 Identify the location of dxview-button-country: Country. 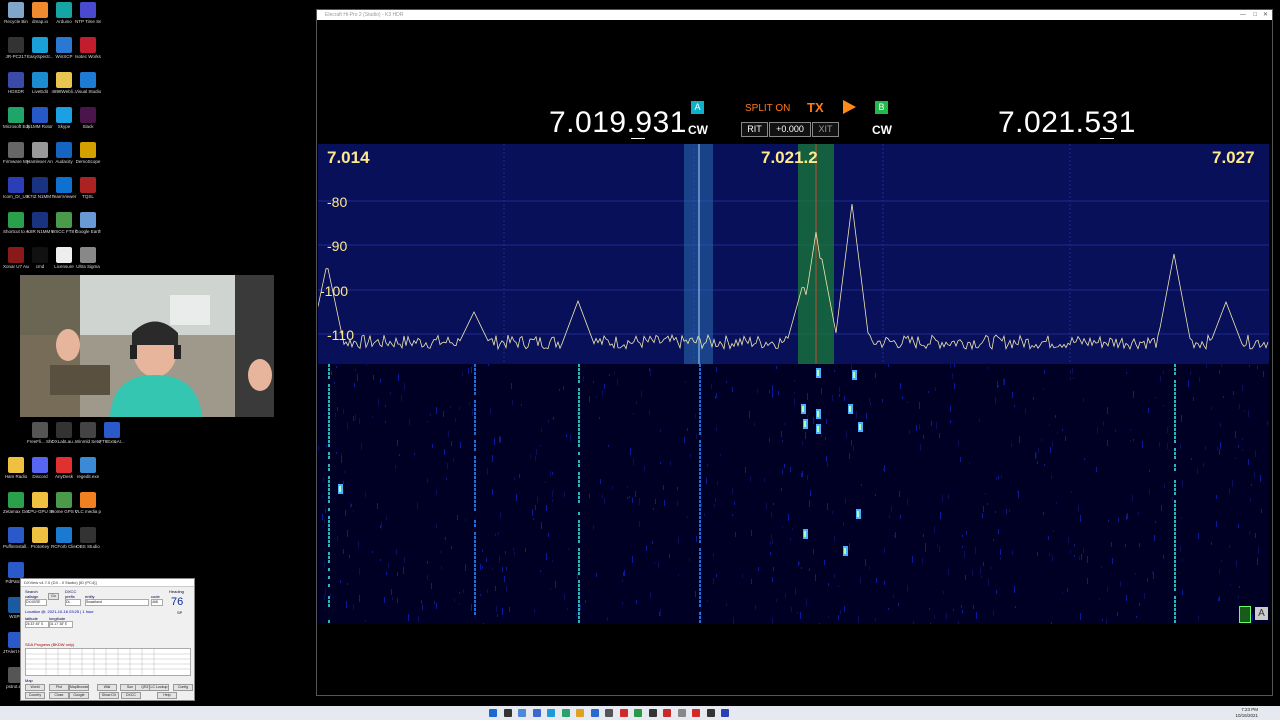
(35, 695).